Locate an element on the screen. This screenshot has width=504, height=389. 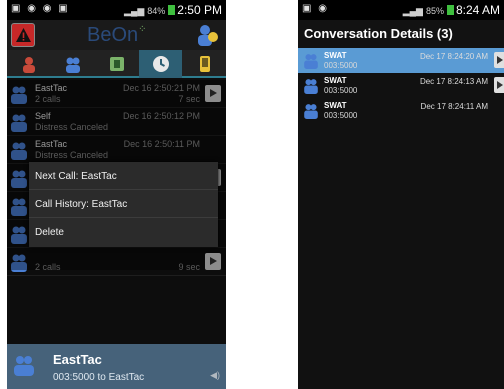
context-menu-item: Delete is located at coordinates (123, 232).